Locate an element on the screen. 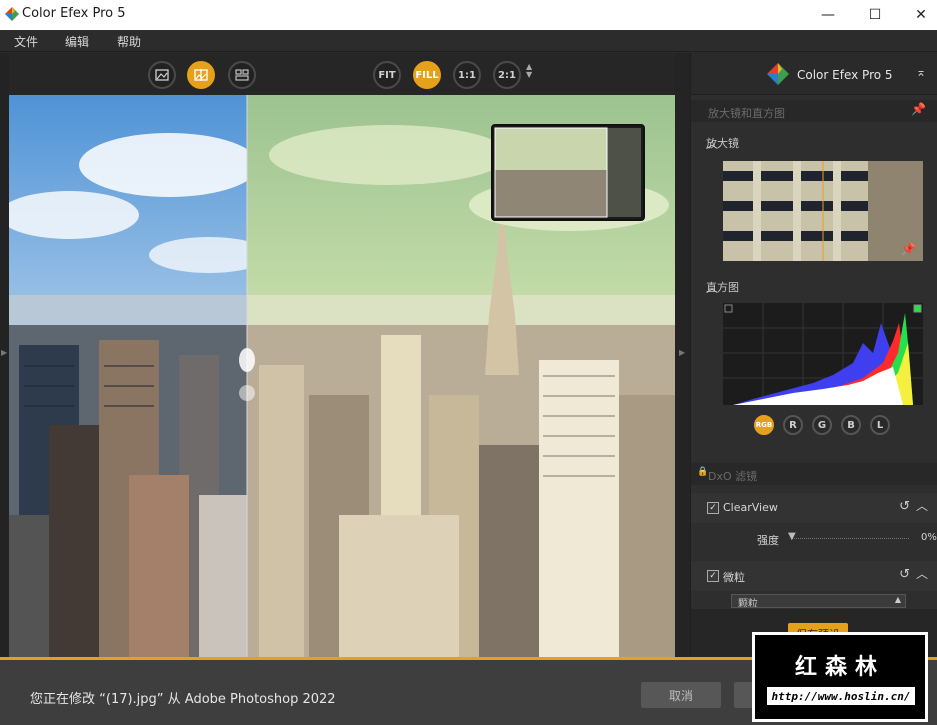  minimize-button: — is located at coordinates (828, 15).